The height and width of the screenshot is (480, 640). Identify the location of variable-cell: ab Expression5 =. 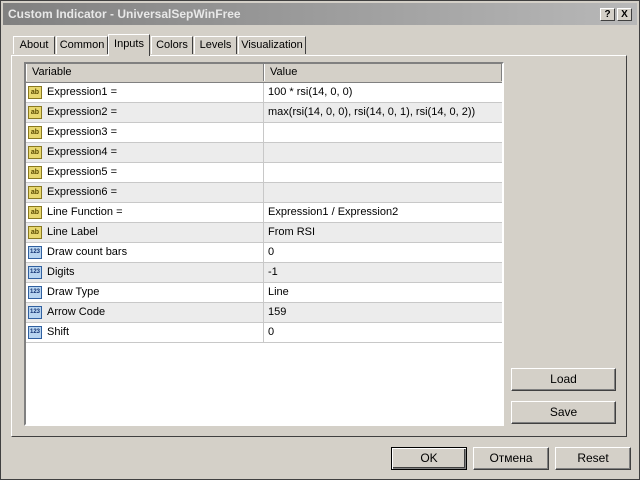
(145, 172).